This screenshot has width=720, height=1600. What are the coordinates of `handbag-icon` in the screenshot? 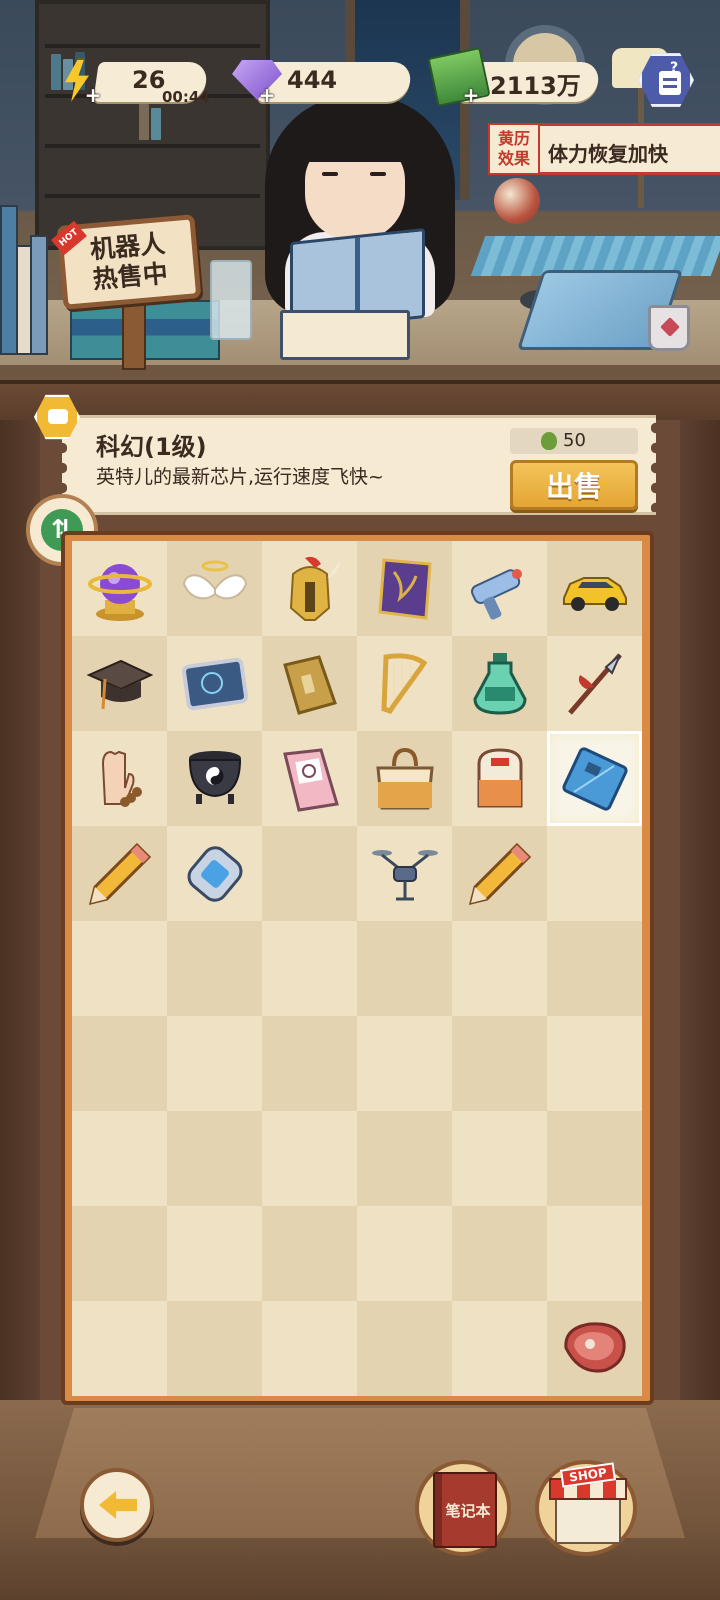 It's located at (405, 779).